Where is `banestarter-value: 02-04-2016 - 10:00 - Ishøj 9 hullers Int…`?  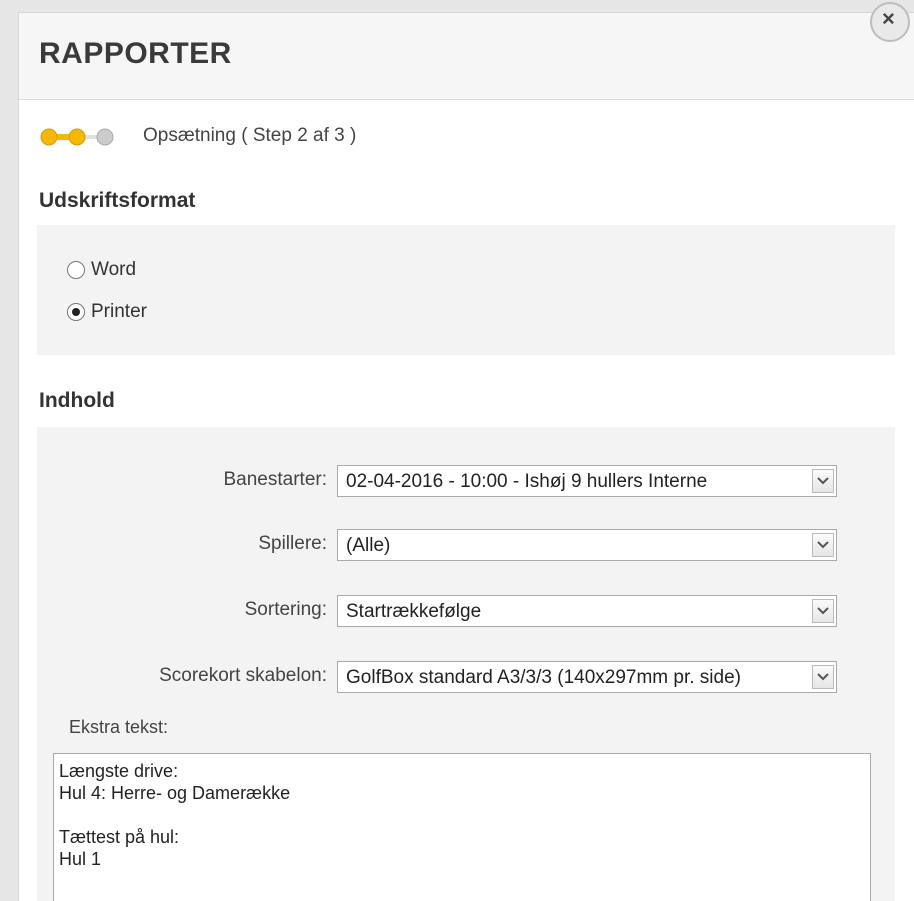
banestarter-value: 02-04-2016 - 10:00 - Ishøj 9 hullers Int… is located at coordinates (527, 481).